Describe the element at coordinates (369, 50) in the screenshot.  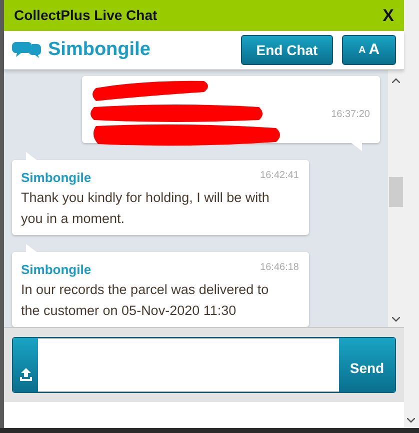
I see `font-size-button: A A` at that location.